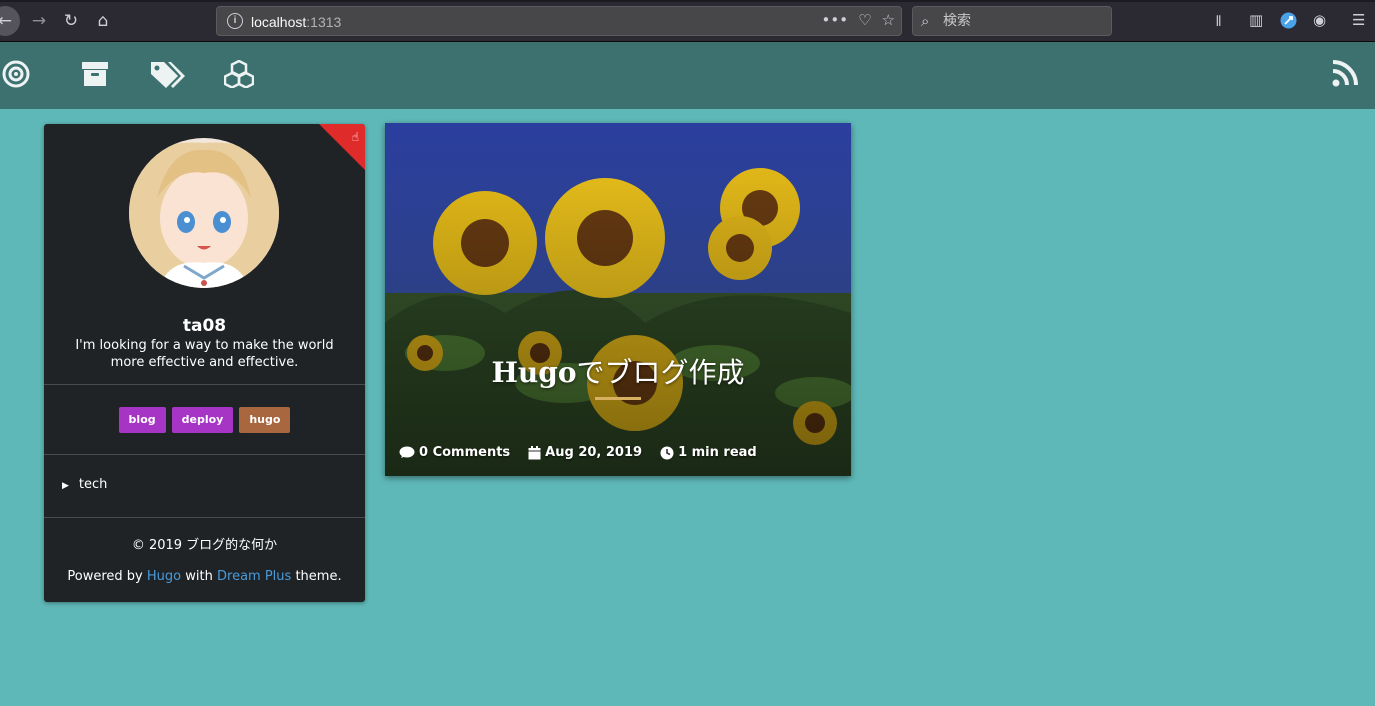 Image resolution: width=1375 pixels, height=706 pixels. What do you see at coordinates (1256, 20) in the screenshot?
I see `sidebar-toggle-icon: ▥` at bounding box center [1256, 20].